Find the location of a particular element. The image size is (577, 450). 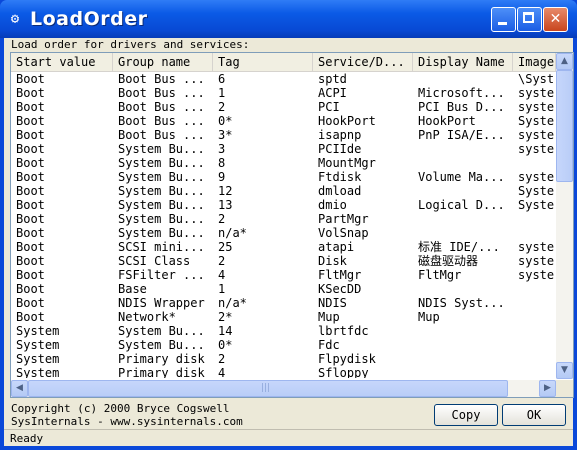

scroll-down-button: ▼ is located at coordinates (564, 370).